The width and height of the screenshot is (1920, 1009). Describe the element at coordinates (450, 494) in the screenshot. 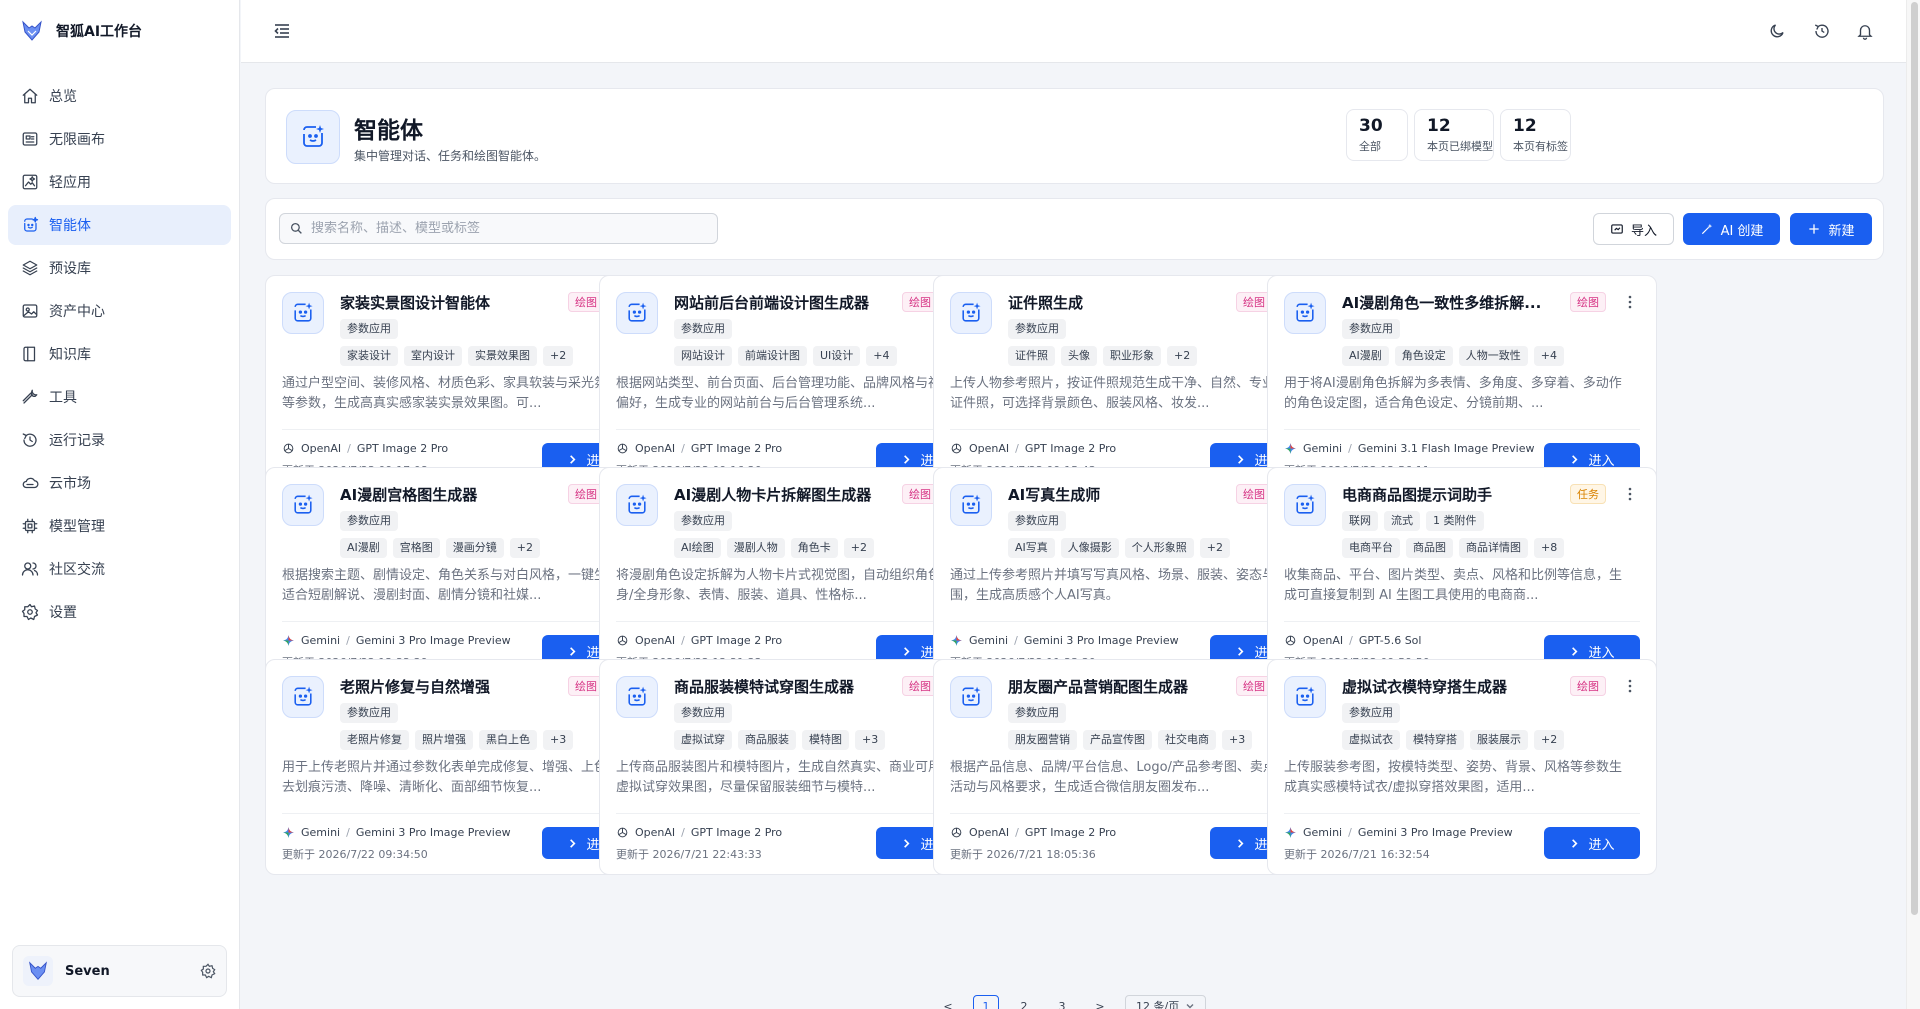

I see `agent-card-title: AI漫剧宫格图生成器` at that location.